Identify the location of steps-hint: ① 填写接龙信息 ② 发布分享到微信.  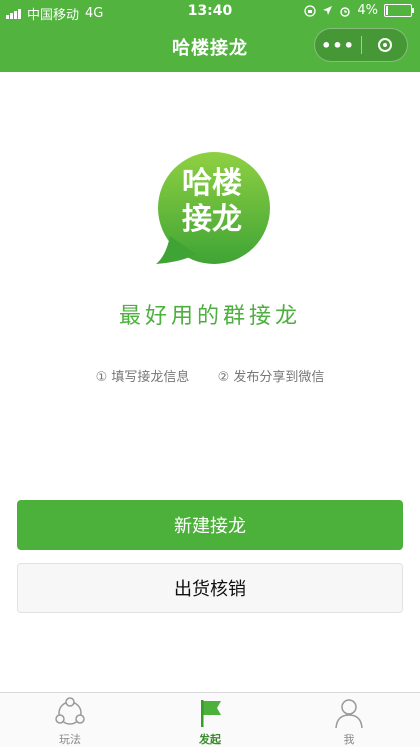
(210, 375).